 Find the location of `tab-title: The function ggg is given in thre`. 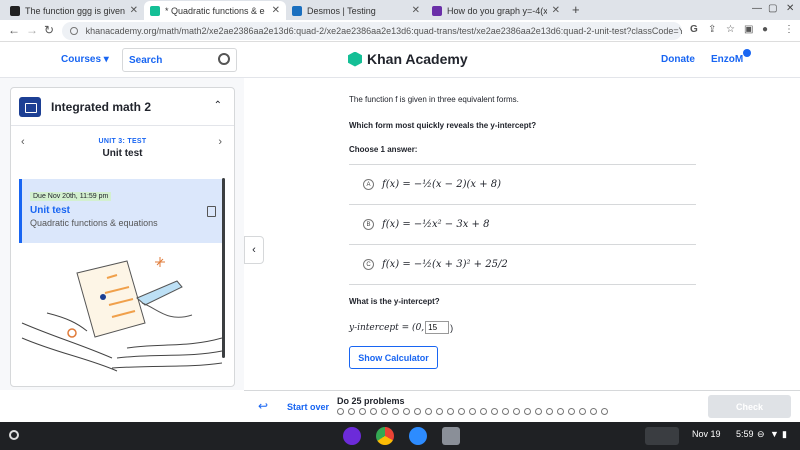

tab-title: The function ggg is given in thre is located at coordinates (75, 10).